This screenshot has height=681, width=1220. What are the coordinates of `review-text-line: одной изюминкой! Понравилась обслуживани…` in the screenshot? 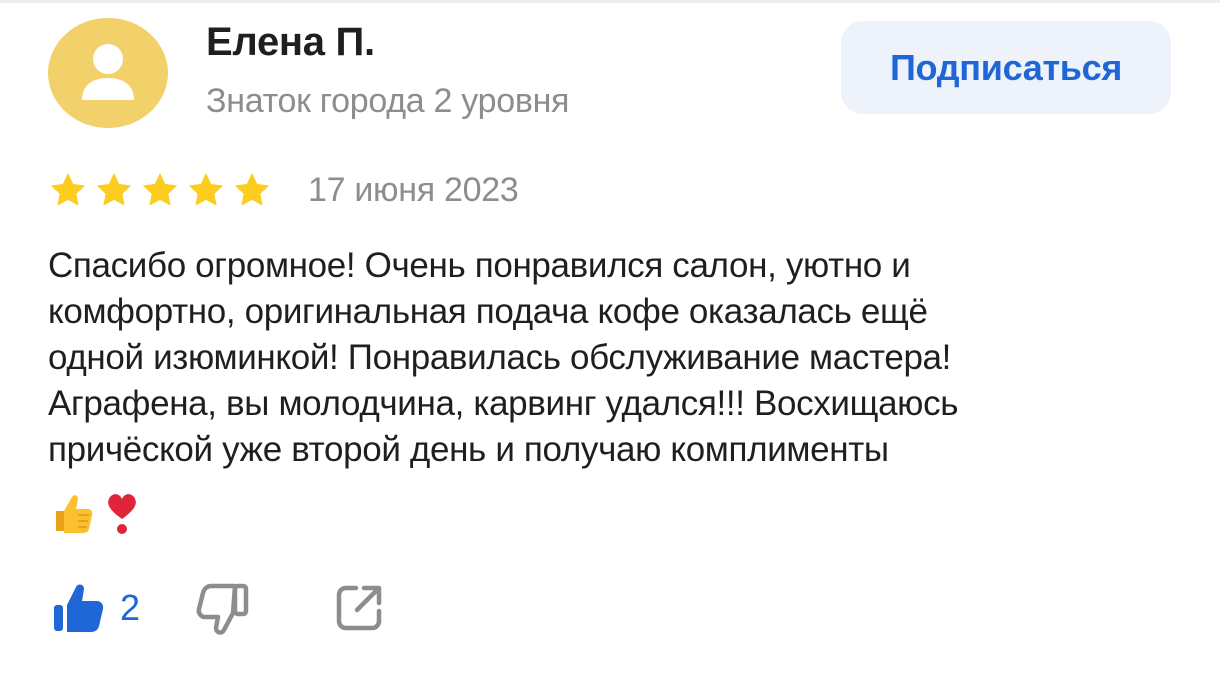 It's located at (500, 357).